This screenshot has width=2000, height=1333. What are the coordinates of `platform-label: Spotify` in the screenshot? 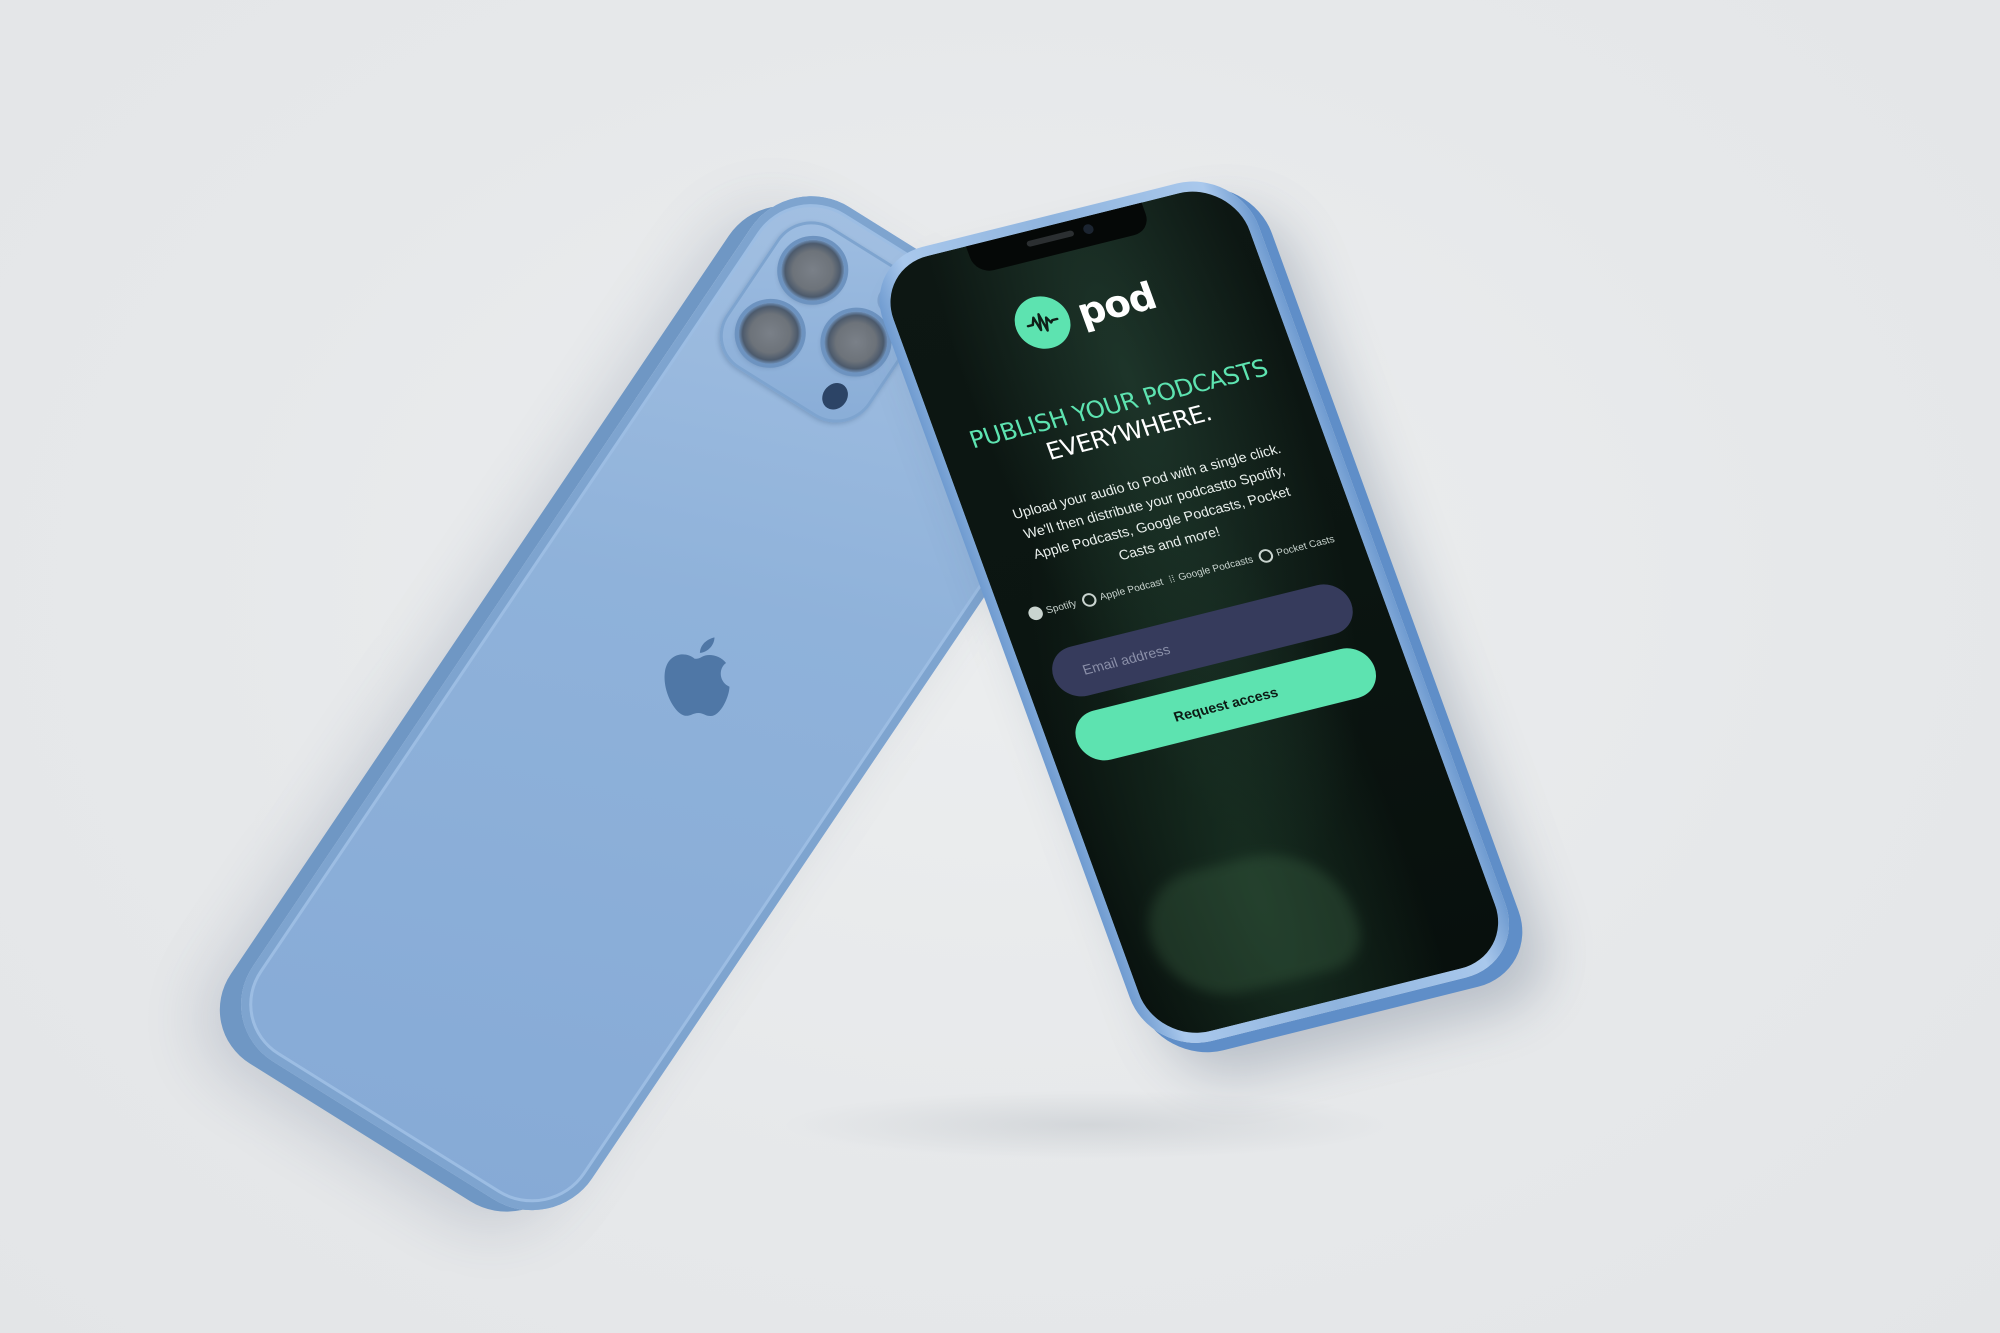 It's located at (1061, 607).